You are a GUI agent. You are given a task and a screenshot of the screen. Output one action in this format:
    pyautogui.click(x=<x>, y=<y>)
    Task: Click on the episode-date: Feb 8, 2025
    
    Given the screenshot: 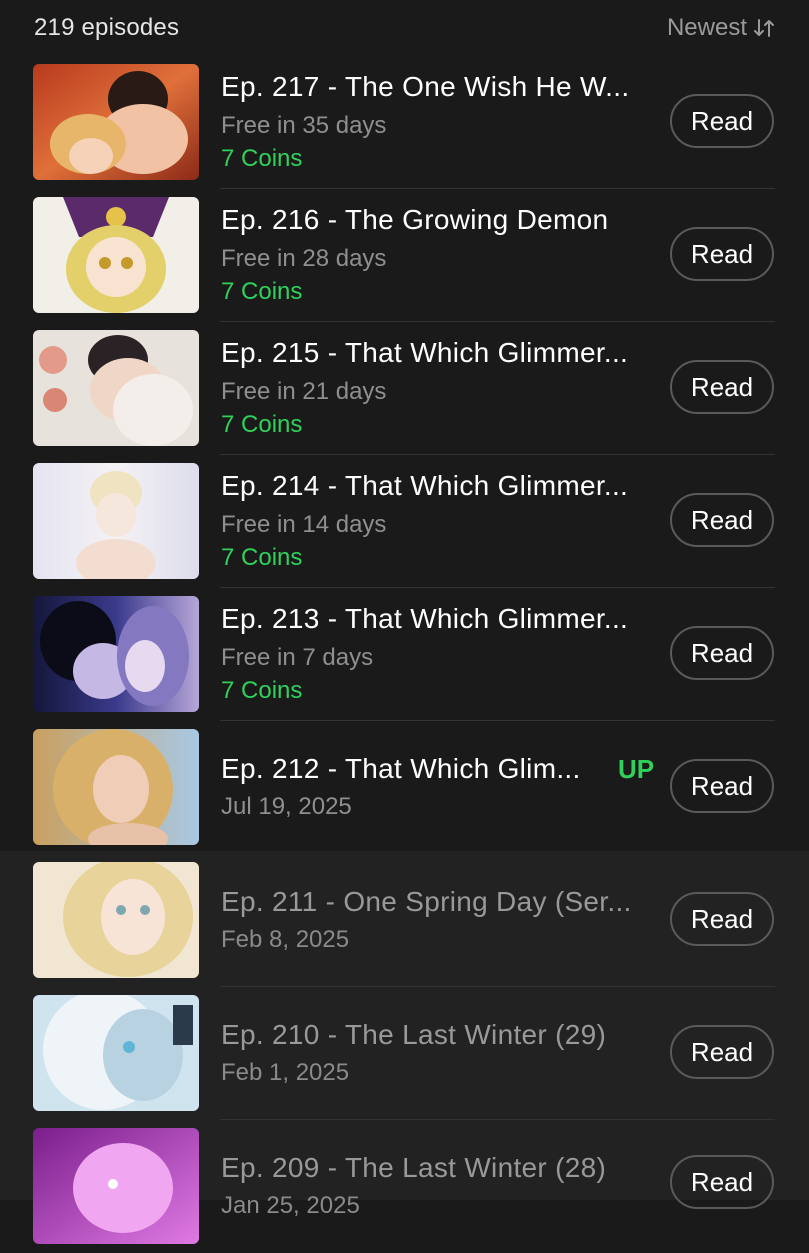 What is the action you would take?
    pyautogui.click(x=285, y=939)
    